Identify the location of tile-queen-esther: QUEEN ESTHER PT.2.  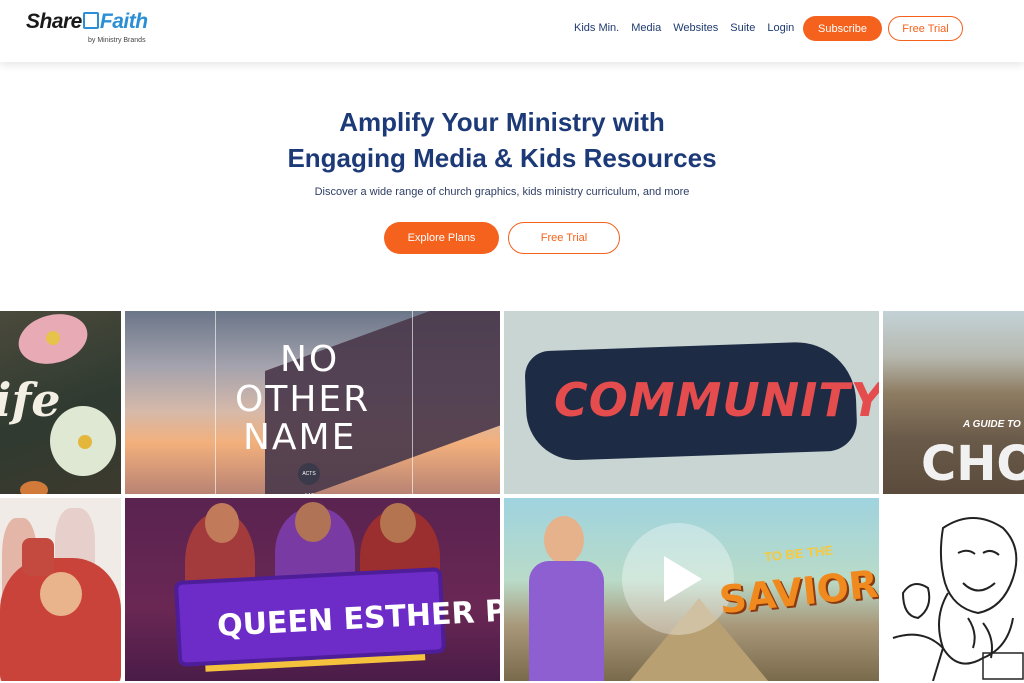
(312, 589).